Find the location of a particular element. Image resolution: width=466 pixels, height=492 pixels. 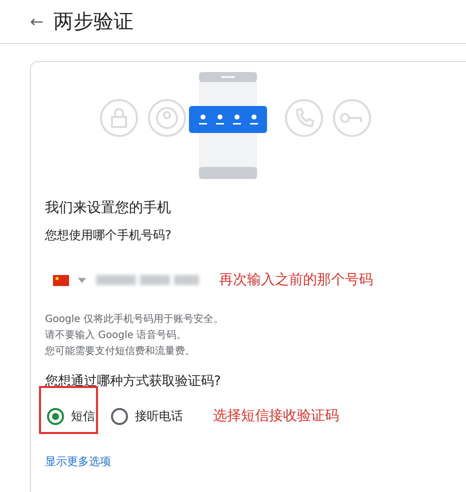

annotation-text: 再次输入之前的那个号码 is located at coordinates (296, 280).